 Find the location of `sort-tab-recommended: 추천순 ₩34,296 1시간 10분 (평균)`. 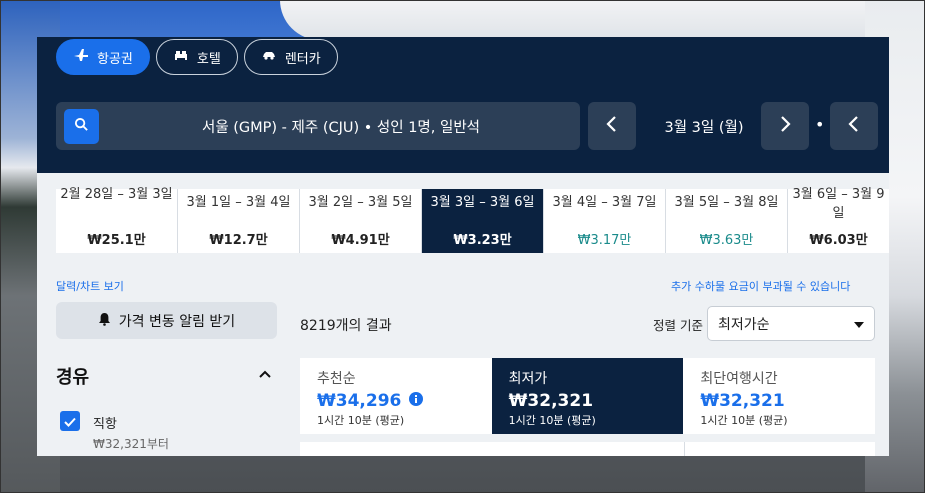

sort-tab-recommended: 추천순 ₩34,296 1시간 10분 (평균) is located at coordinates (396, 396).